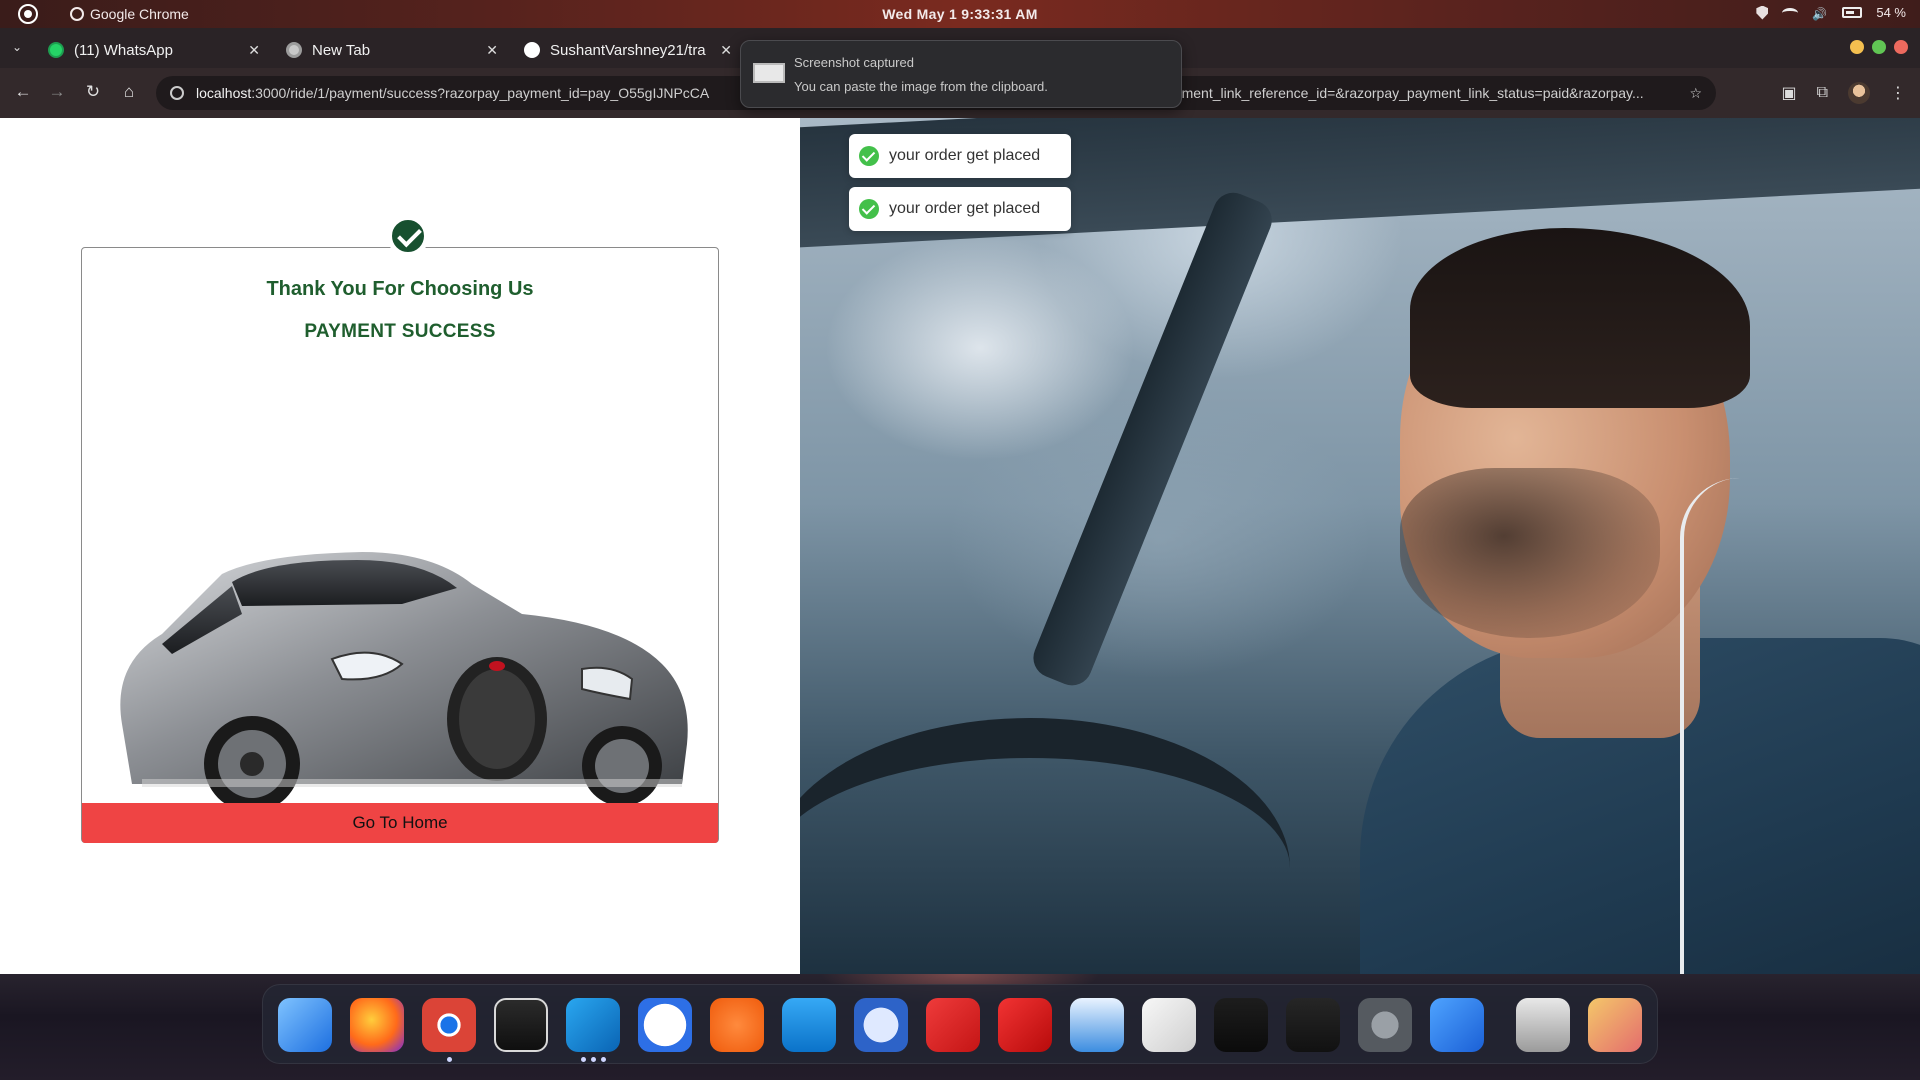 The width and height of the screenshot is (1920, 1080). I want to click on tab-github: SushantVarshney21/tra ✕, so click(628, 50).